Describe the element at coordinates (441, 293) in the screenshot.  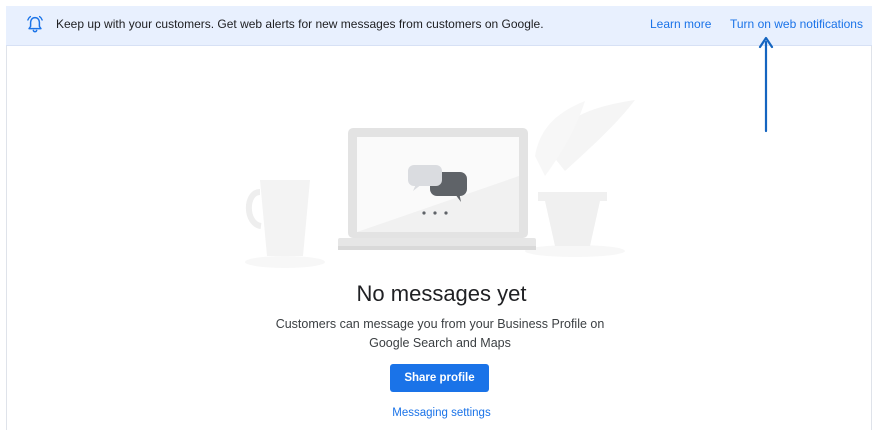
I see `empty-state-title: No messages yet` at that location.